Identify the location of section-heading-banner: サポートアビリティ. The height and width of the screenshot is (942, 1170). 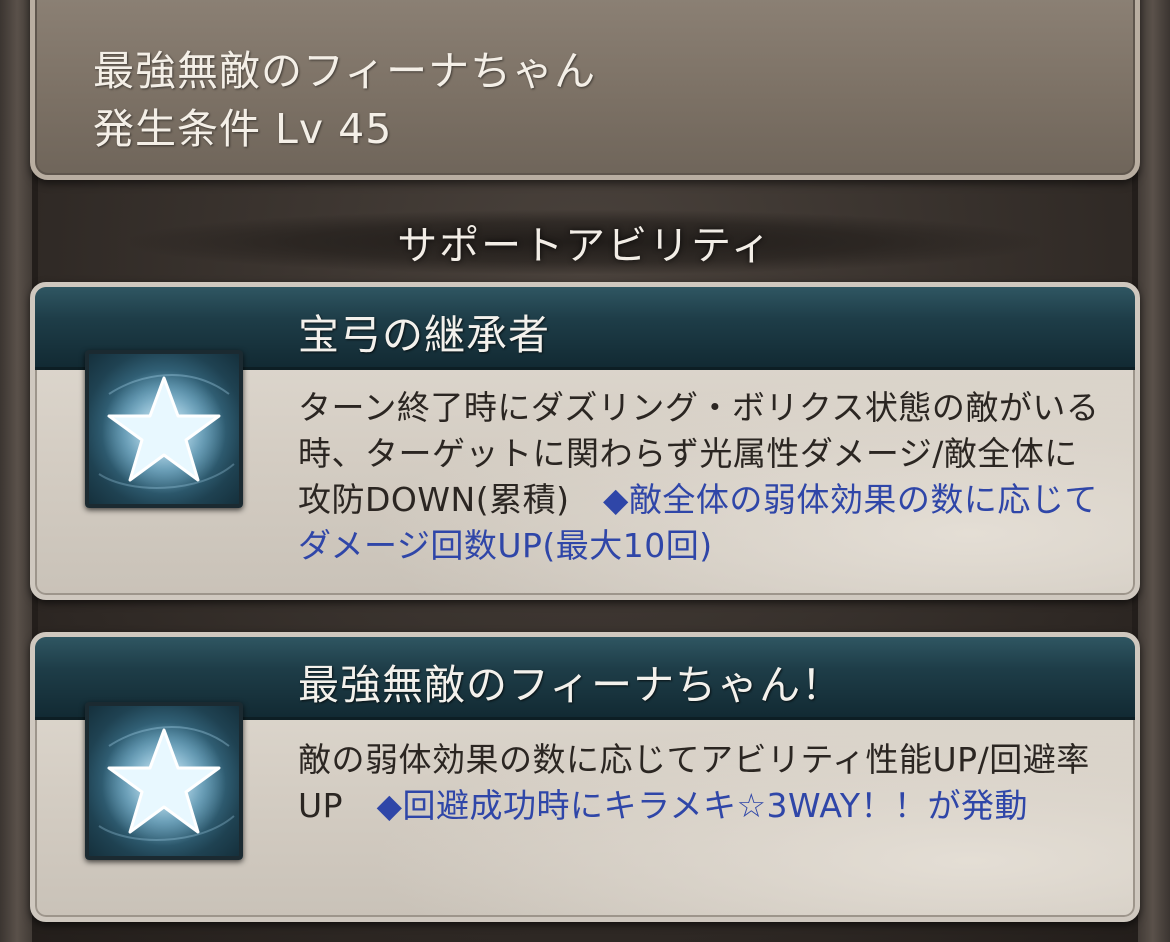
(585, 242).